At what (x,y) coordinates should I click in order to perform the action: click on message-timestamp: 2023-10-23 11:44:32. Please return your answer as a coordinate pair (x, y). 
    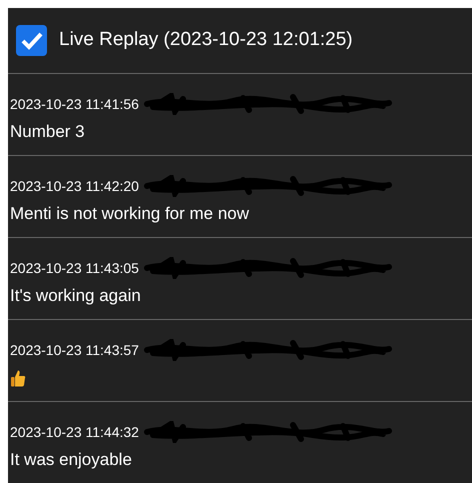
    Looking at the image, I should click on (74, 432).